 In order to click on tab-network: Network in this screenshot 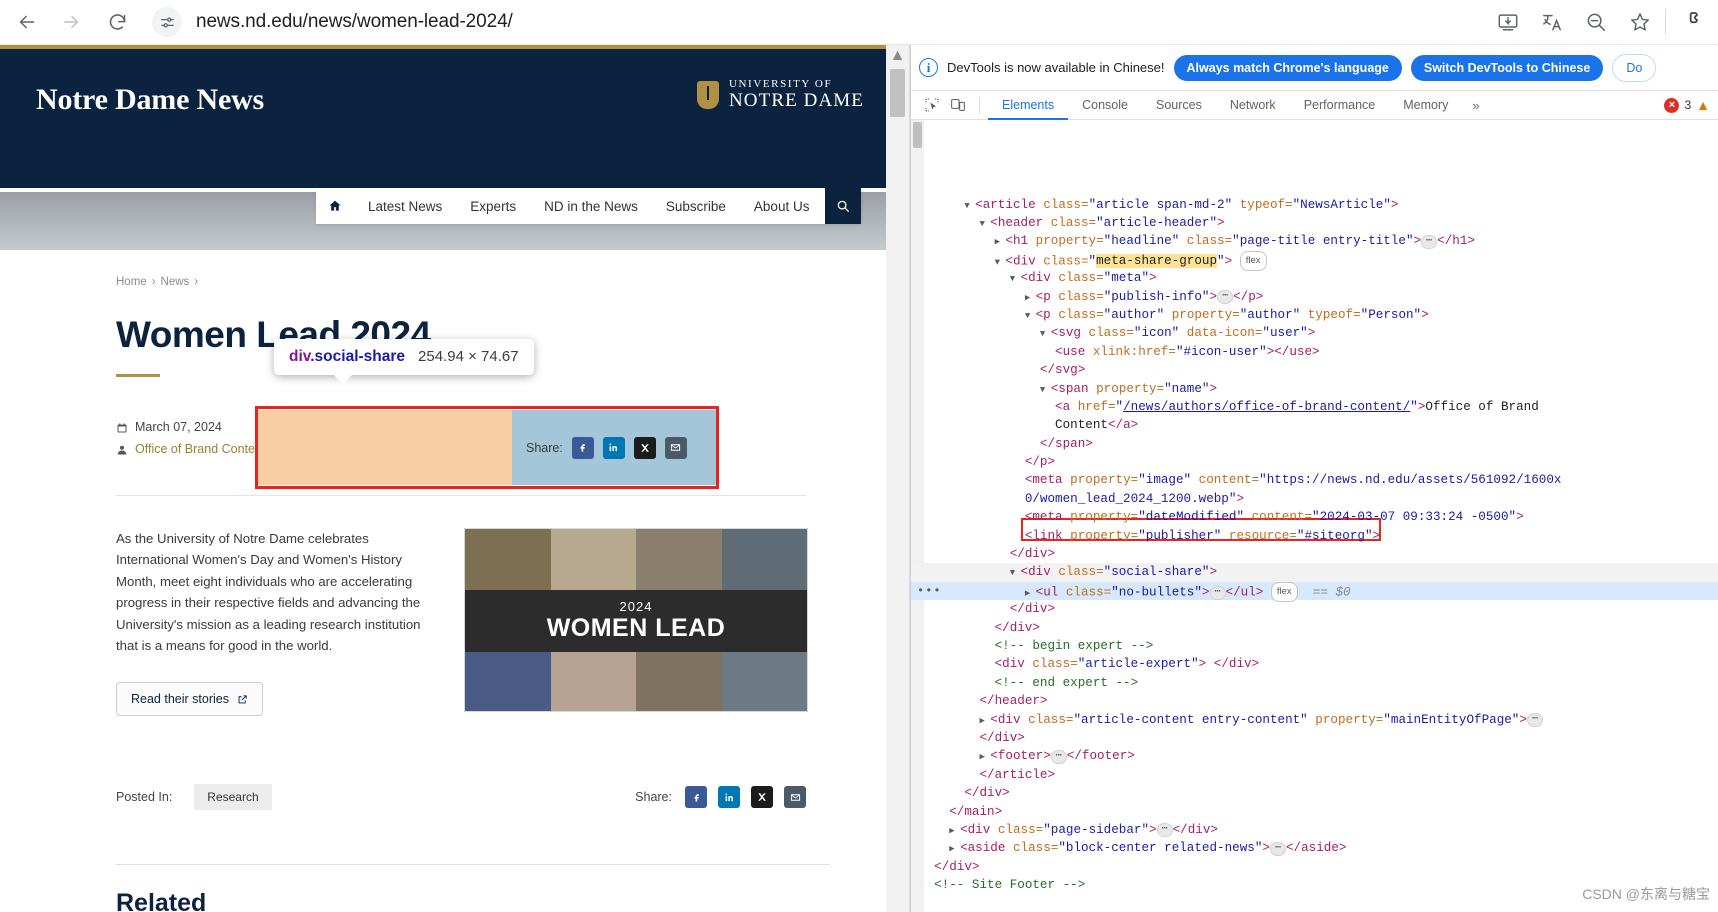, I will do `click(1253, 105)`.